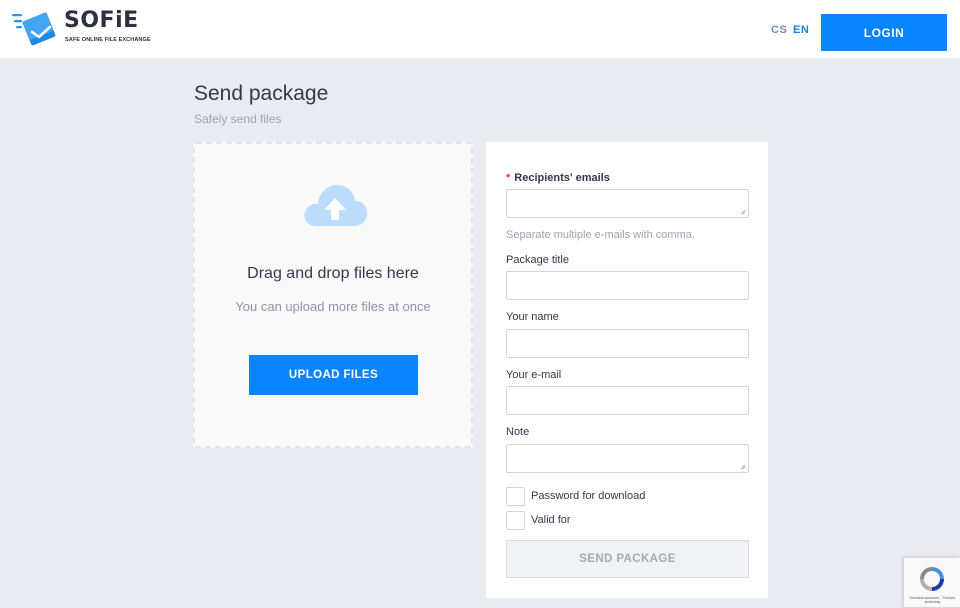  What do you see at coordinates (551, 520) in the screenshot?
I see `valid-for-checkbox-label: Valid for` at bounding box center [551, 520].